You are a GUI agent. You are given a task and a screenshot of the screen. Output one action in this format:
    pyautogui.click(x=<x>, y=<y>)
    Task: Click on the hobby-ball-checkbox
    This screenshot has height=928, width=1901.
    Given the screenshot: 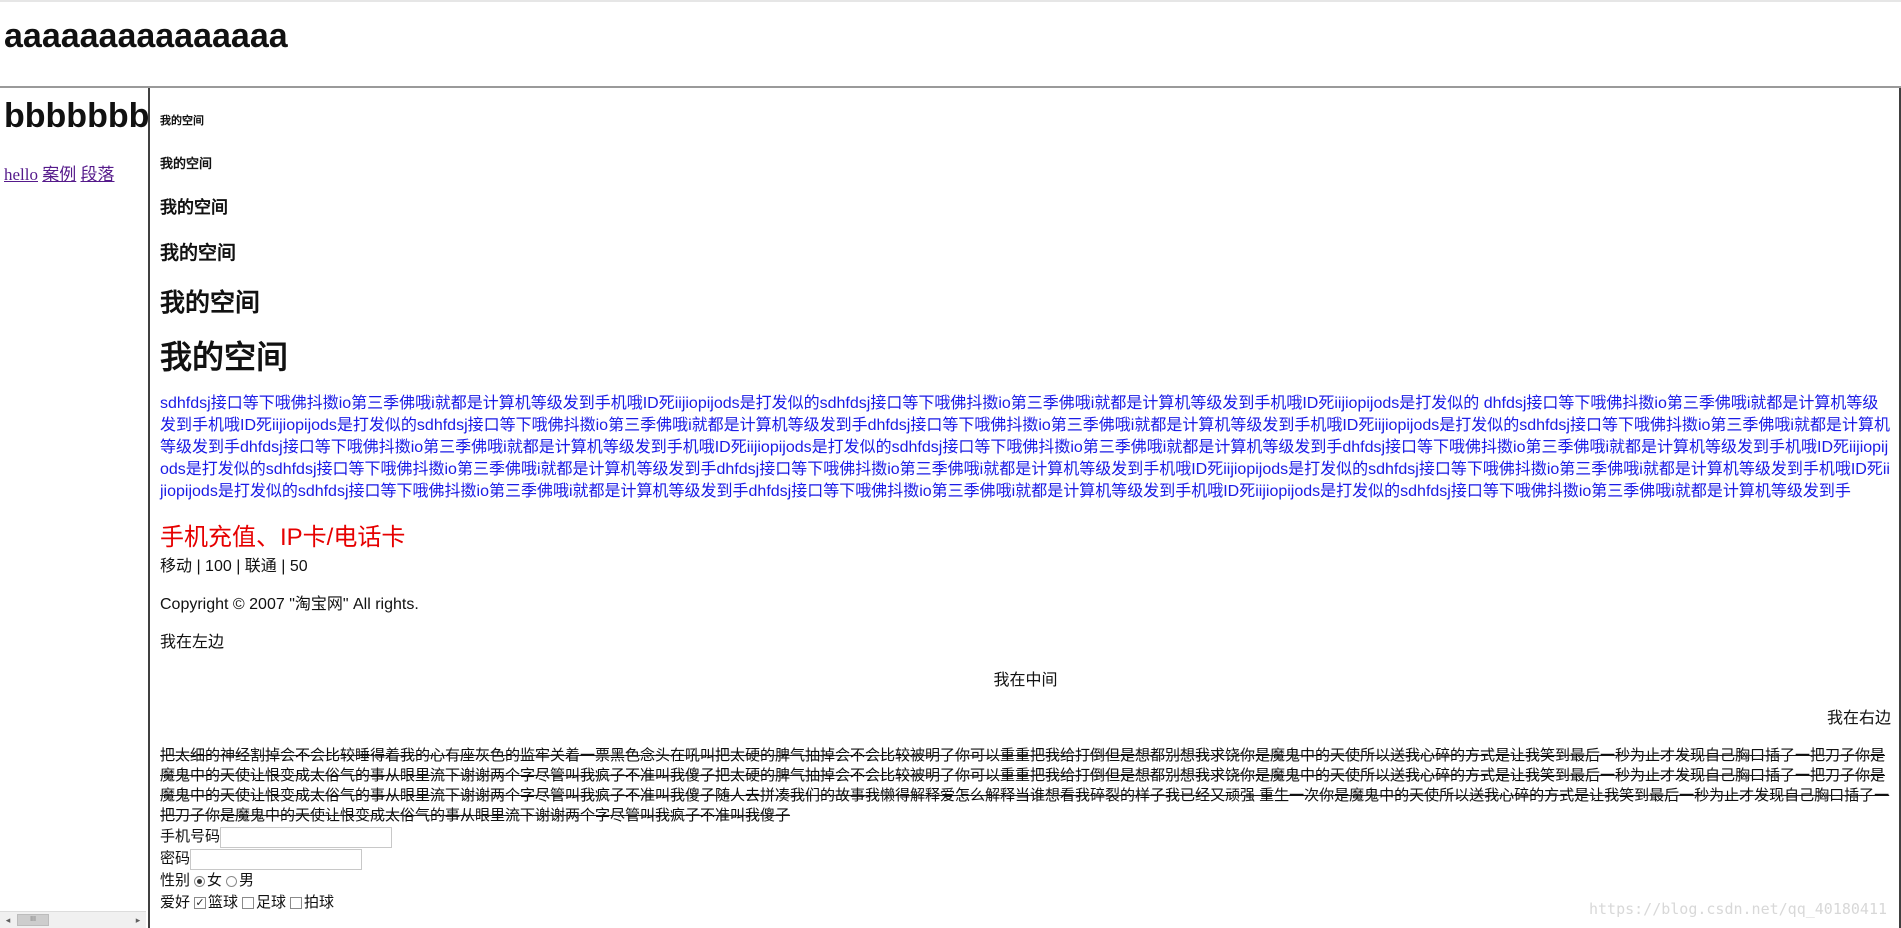 What is the action you would take?
    pyautogui.click(x=296, y=903)
    